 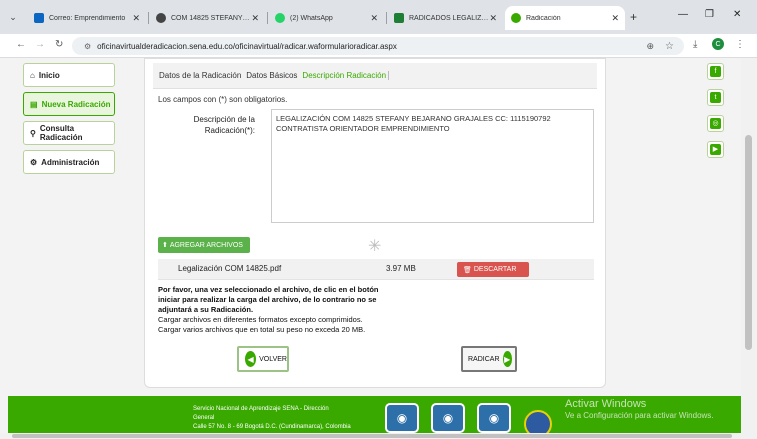 I want to click on tab-datos-basicos: Datos Básicos, so click(x=271, y=75).